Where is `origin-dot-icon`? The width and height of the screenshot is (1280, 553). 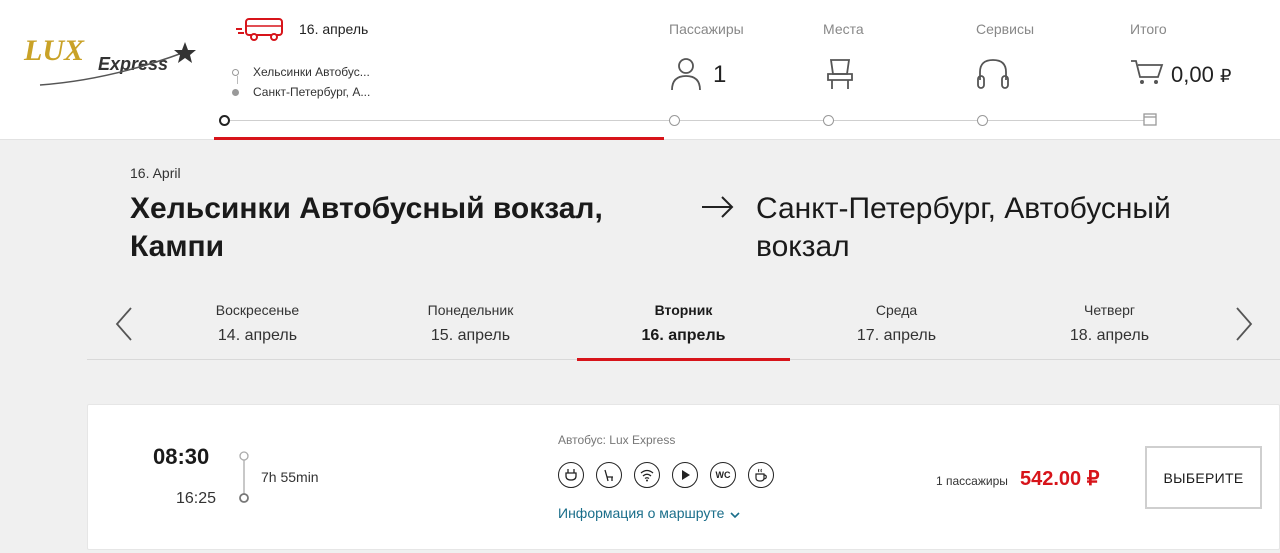
origin-dot-icon is located at coordinates (235, 72).